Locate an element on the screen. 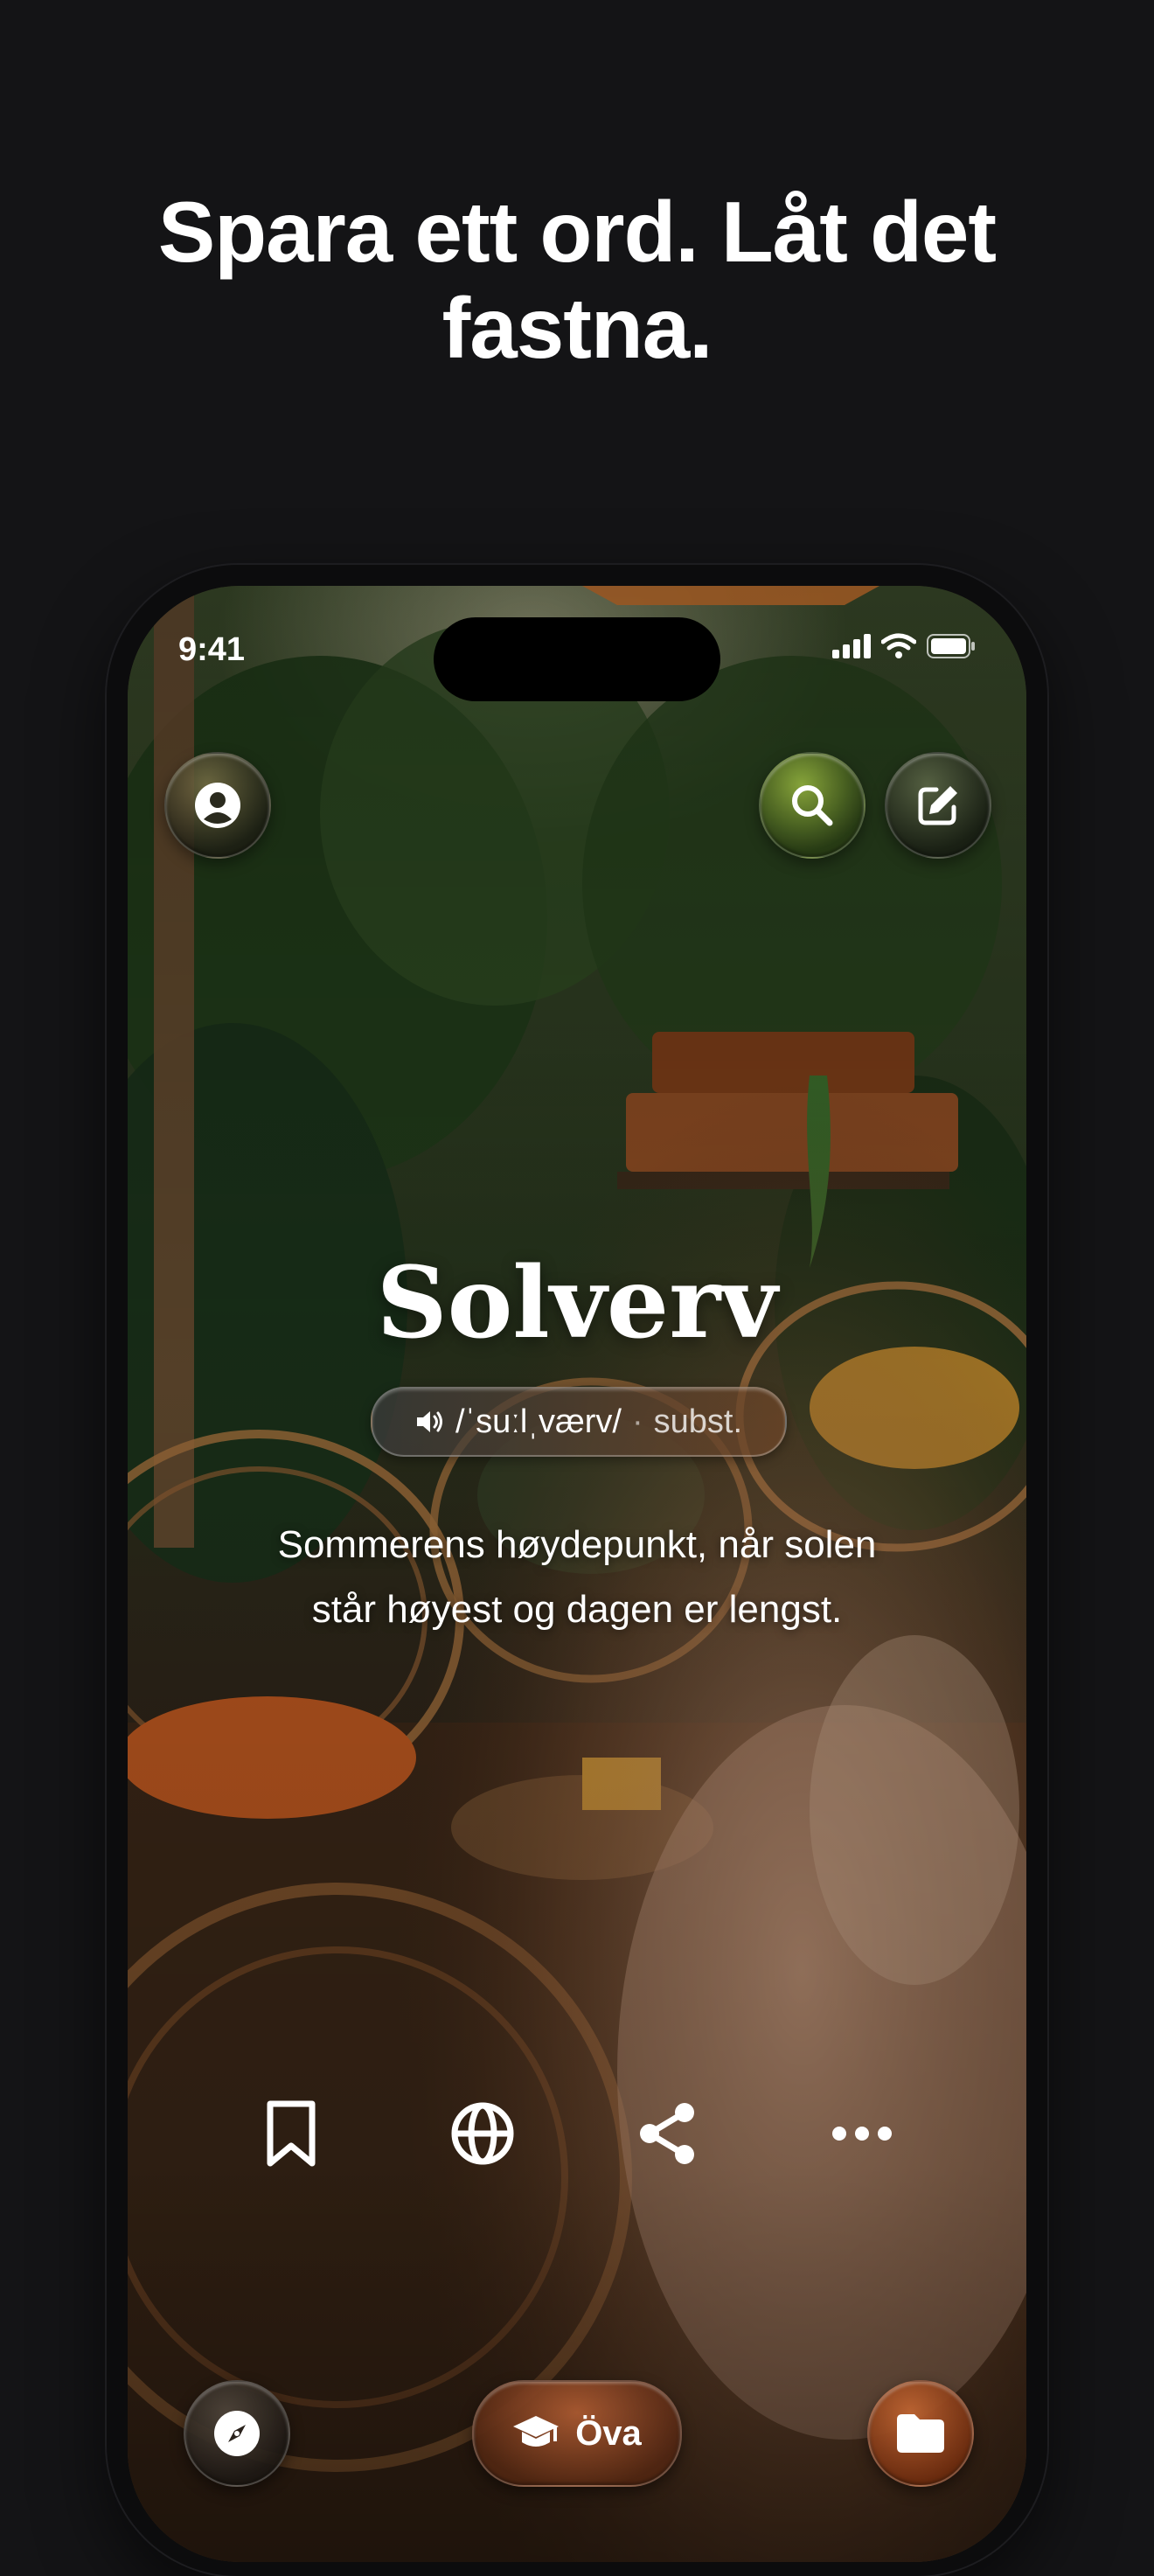 The height and width of the screenshot is (2576, 1154). definition-line-2: står høyest og dagen er lengst. is located at coordinates (577, 1609).